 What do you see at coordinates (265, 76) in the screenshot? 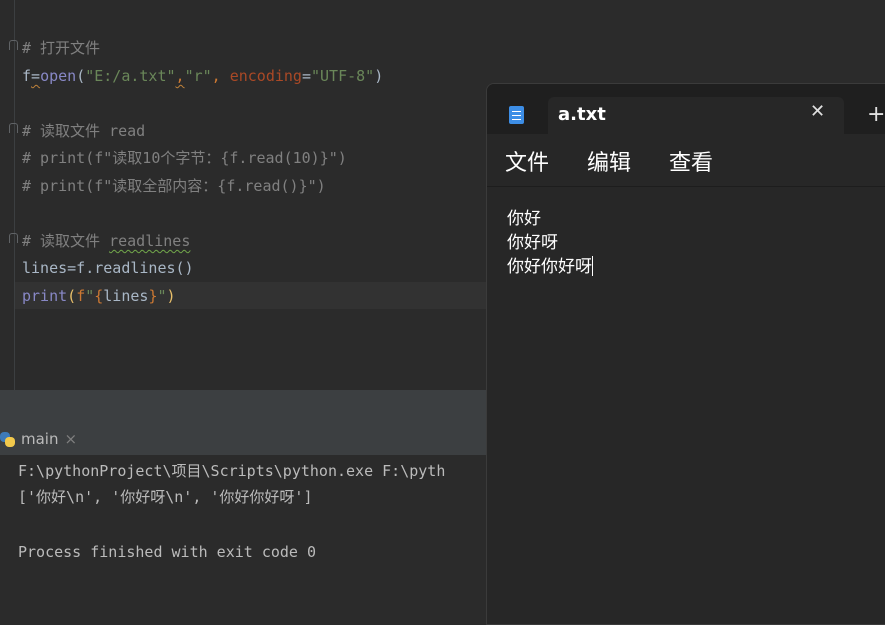
I see `code-token: encoding` at bounding box center [265, 76].